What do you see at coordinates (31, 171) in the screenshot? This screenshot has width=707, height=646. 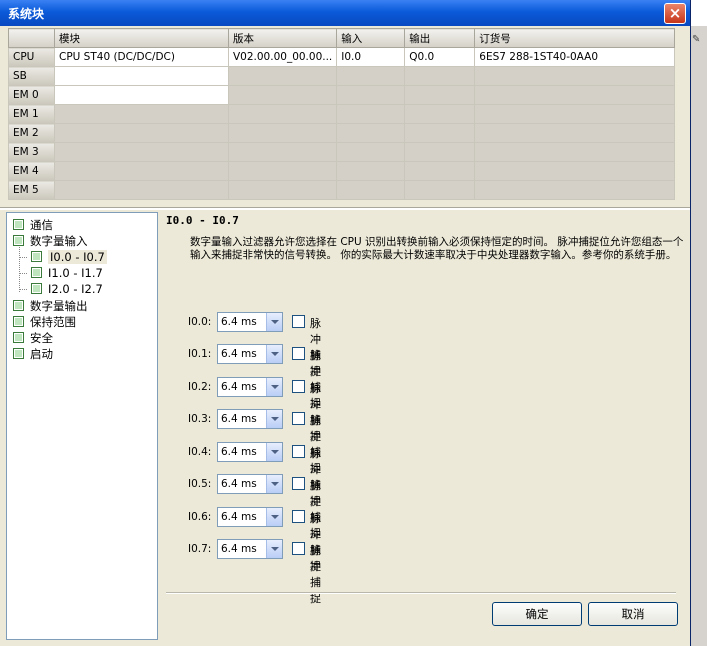 I see `row-slot-label: EM 4` at bounding box center [31, 171].